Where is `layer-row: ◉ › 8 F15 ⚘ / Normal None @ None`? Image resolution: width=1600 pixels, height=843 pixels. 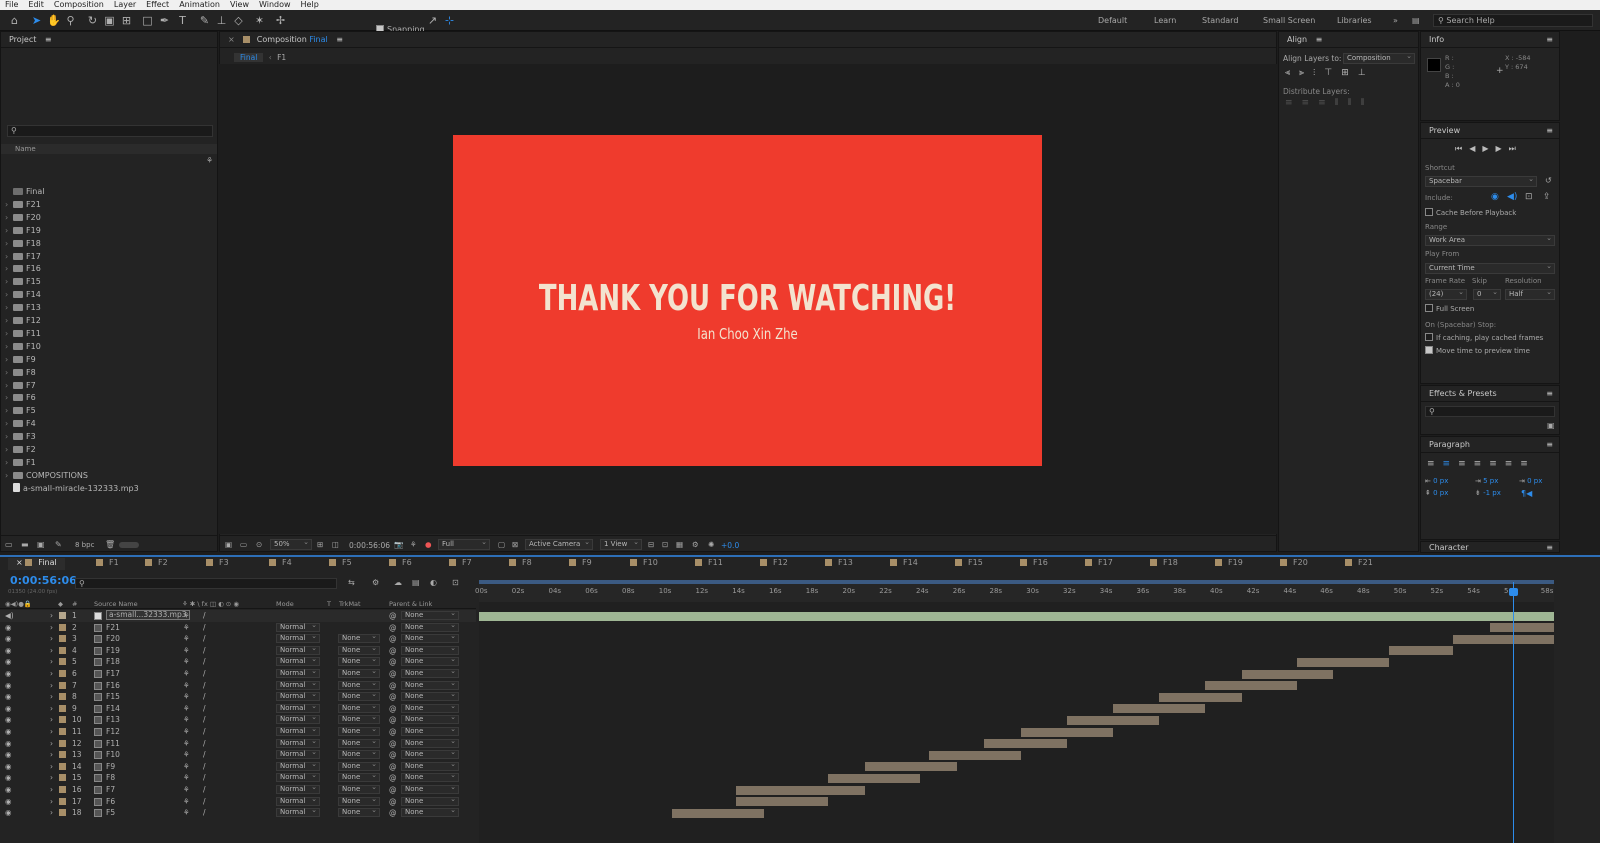
layer-row: ◉ › 8 F15 ⚘ / Normal None @ None is located at coordinates (238, 697).